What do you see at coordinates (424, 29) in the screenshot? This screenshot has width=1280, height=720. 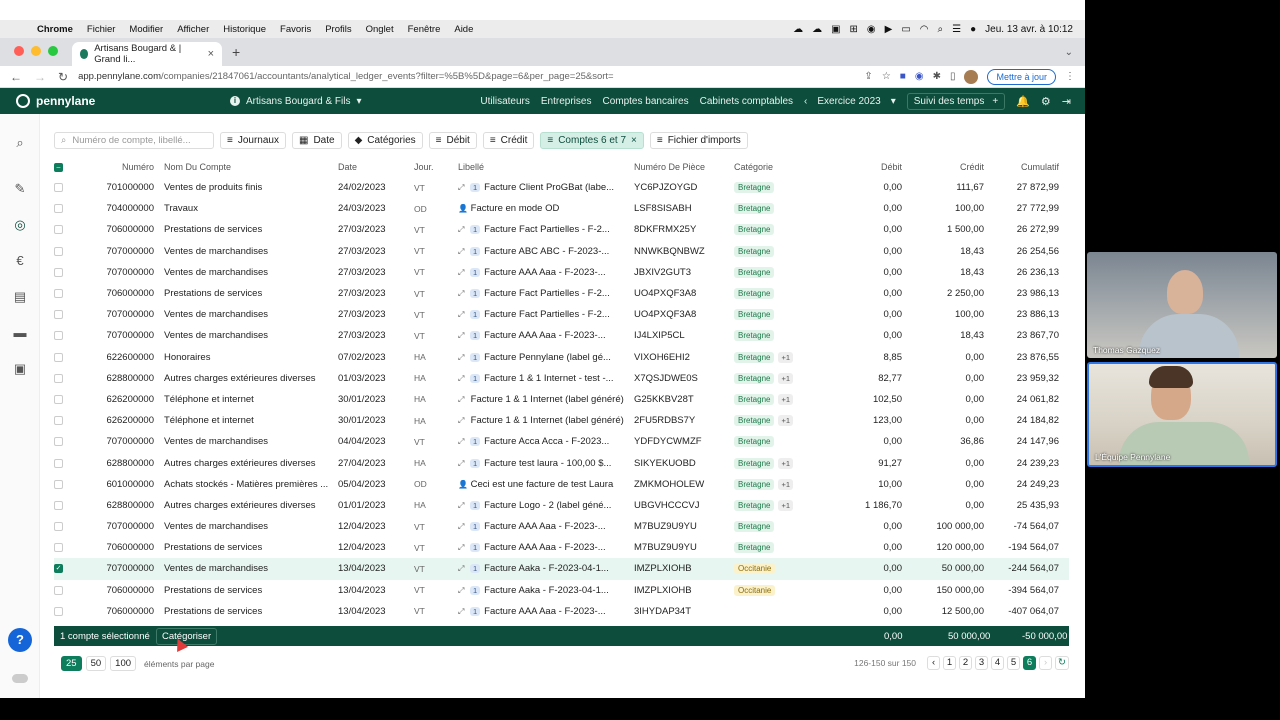 I see `menu-item-fenetre: Fenêtre` at bounding box center [424, 29].